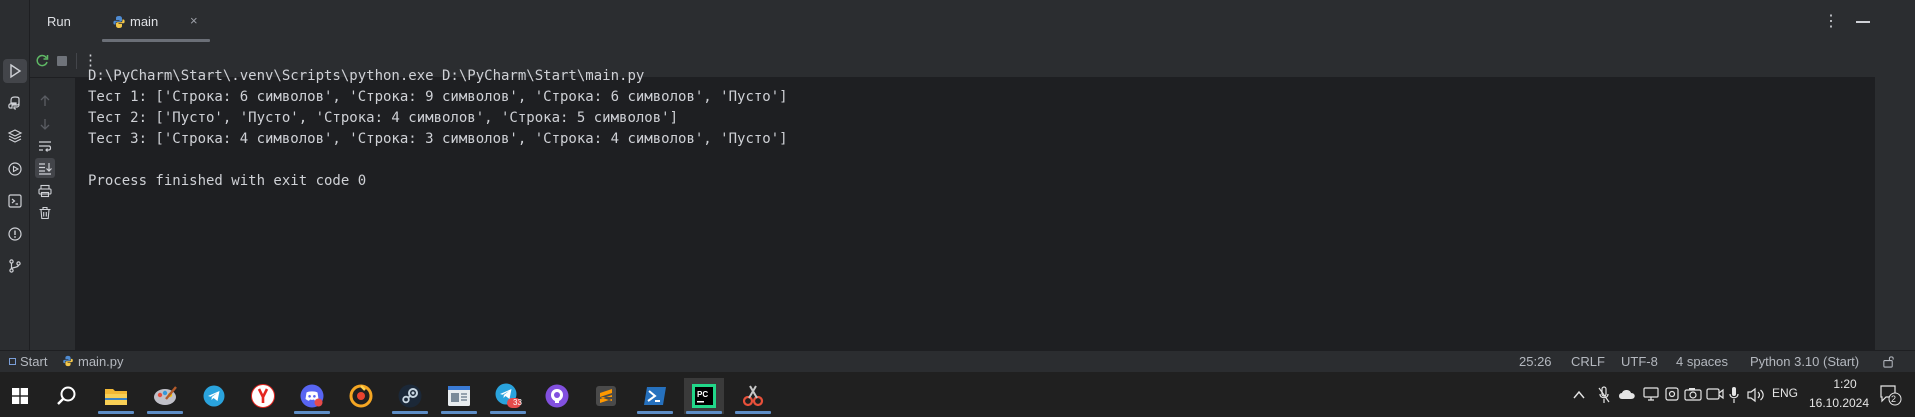  I want to click on arrow-up-icon, so click(45, 101).